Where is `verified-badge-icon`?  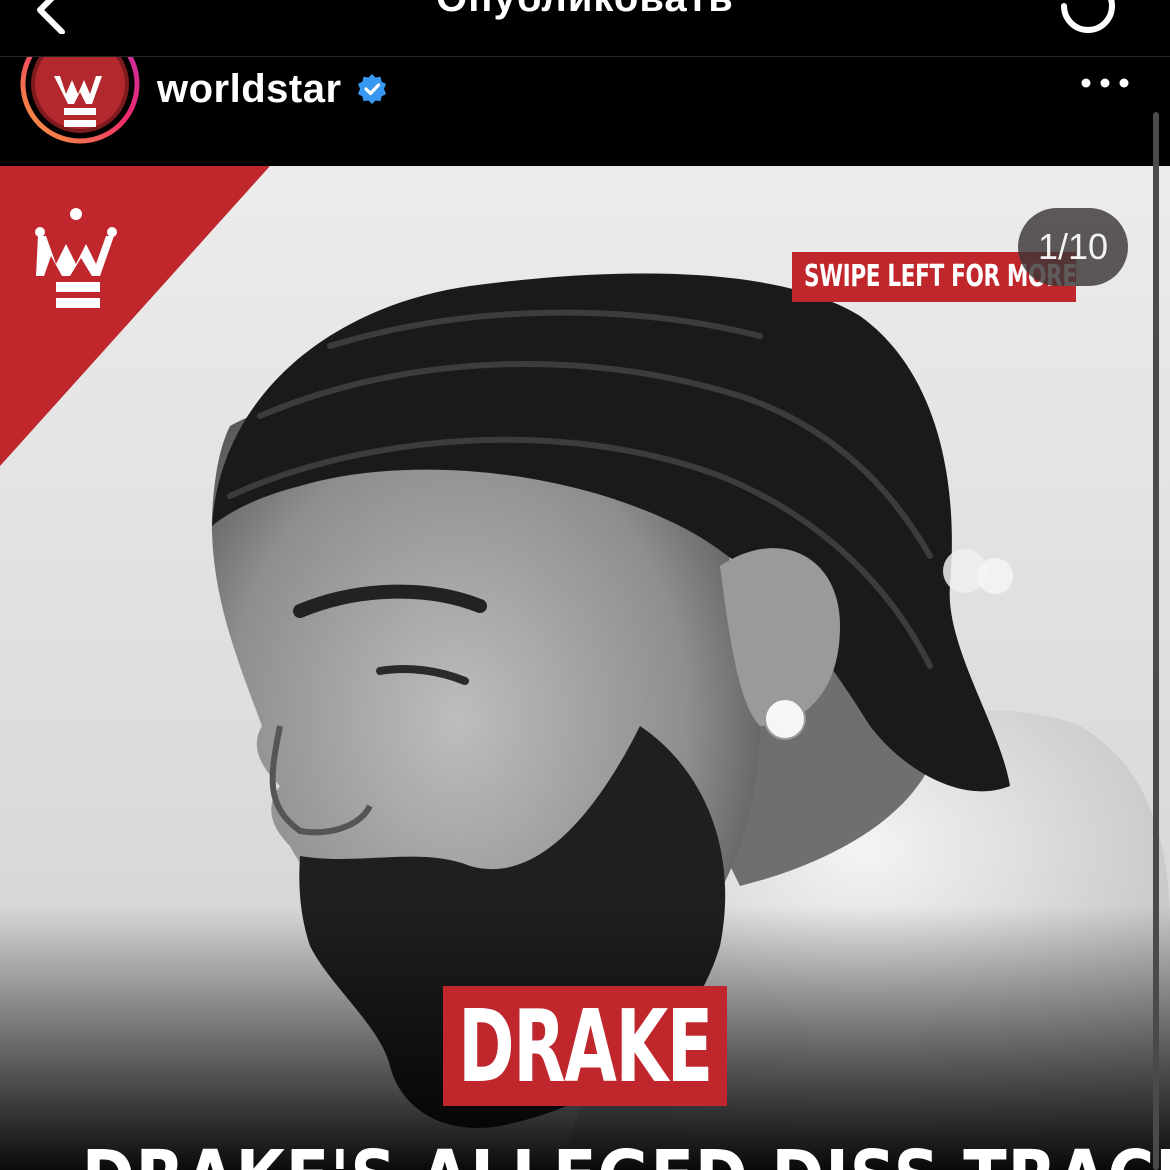 verified-badge-icon is located at coordinates (371, 89).